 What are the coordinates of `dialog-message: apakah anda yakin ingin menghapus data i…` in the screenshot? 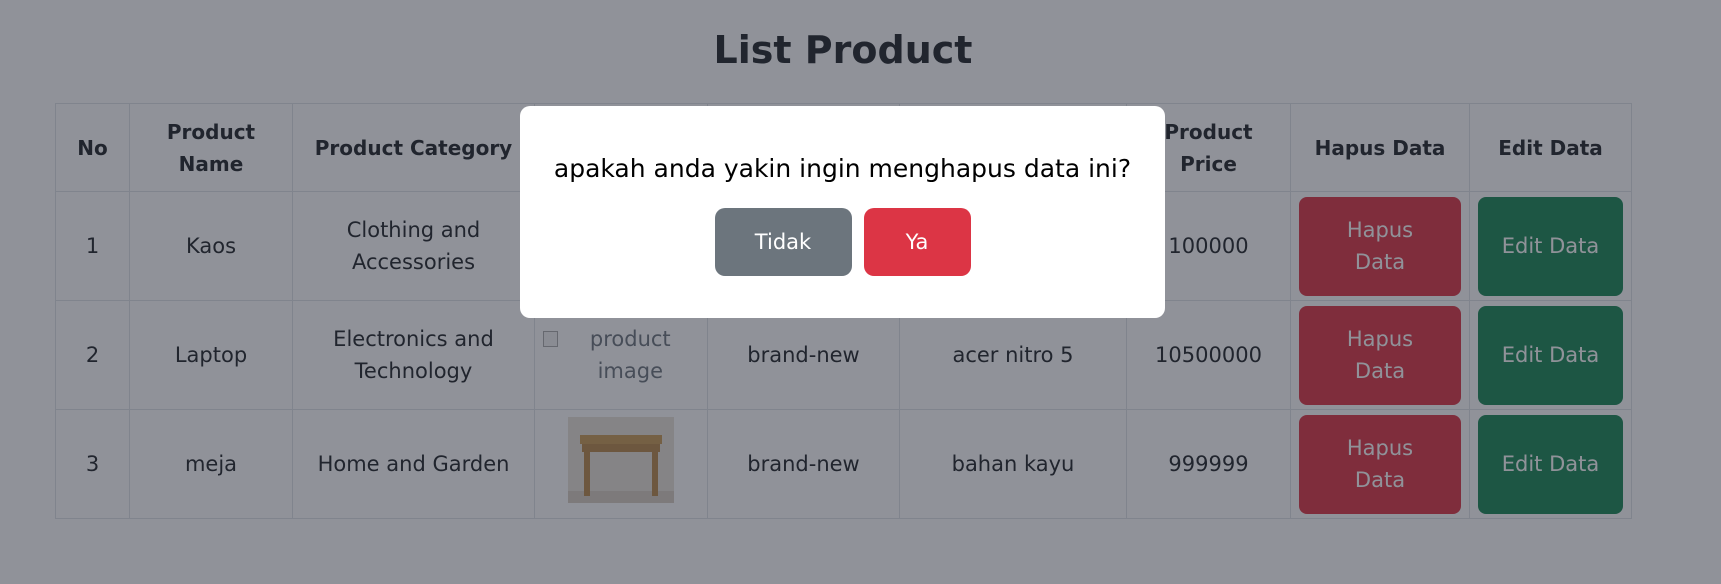 It's located at (842, 168).